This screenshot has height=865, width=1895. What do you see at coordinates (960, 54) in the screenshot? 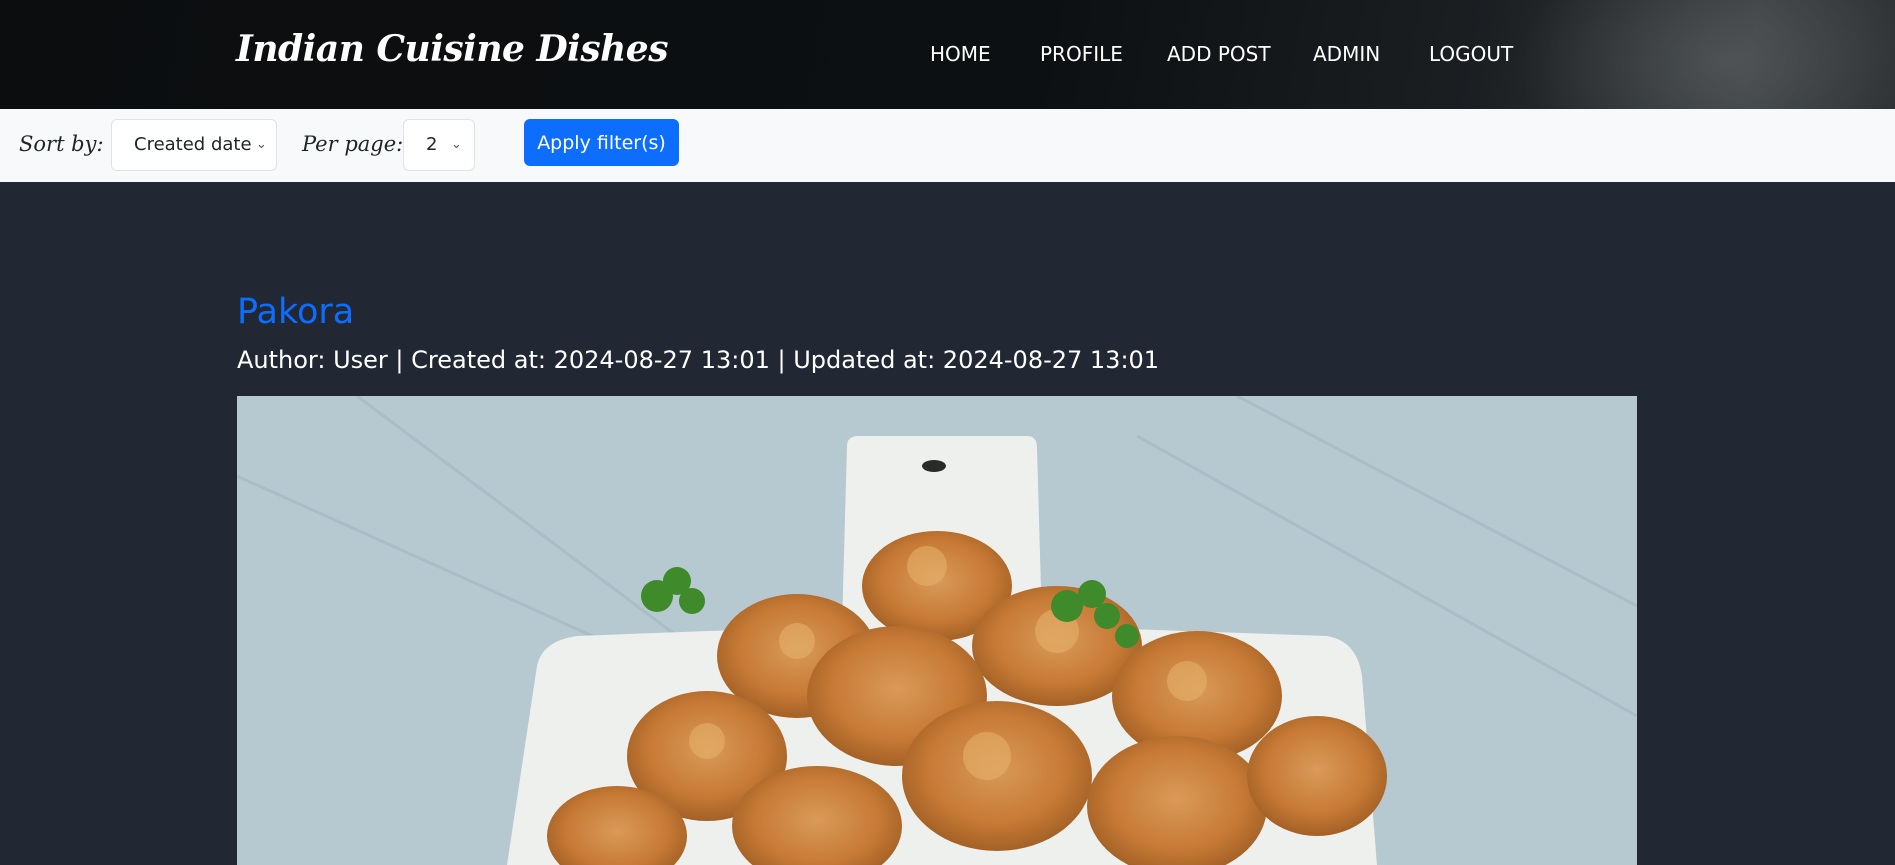
I see `nav-home-link: HOME` at bounding box center [960, 54].